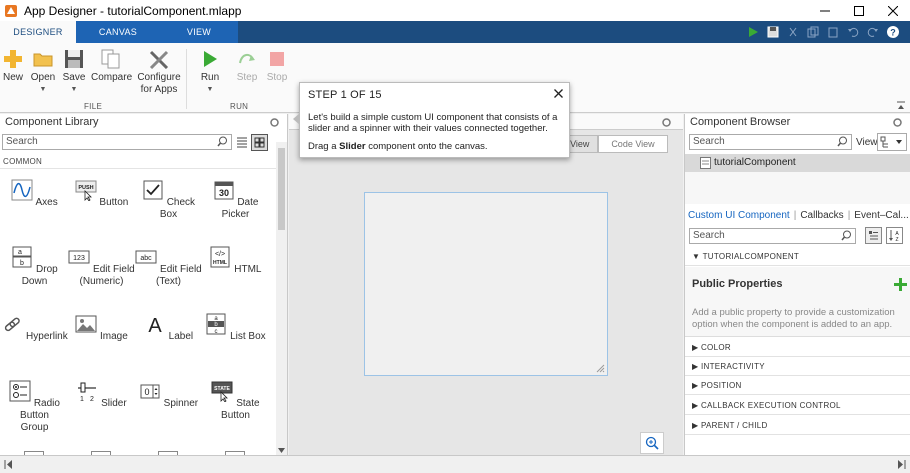  What do you see at coordinates (8, 464) in the screenshot?
I see `collapse-left-icon` at bounding box center [8, 464].